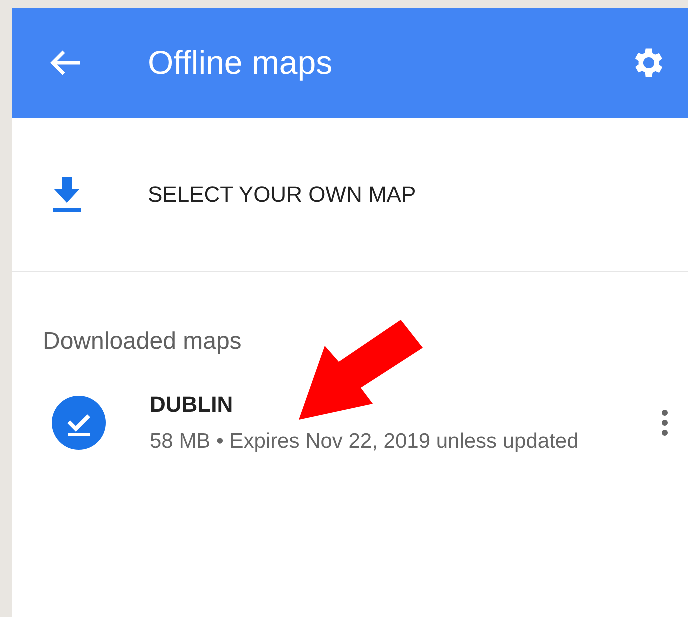 Image resolution: width=688 pixels, height=617 pixels. I want to click on map-name: DUBLIN, so click(192, 405).